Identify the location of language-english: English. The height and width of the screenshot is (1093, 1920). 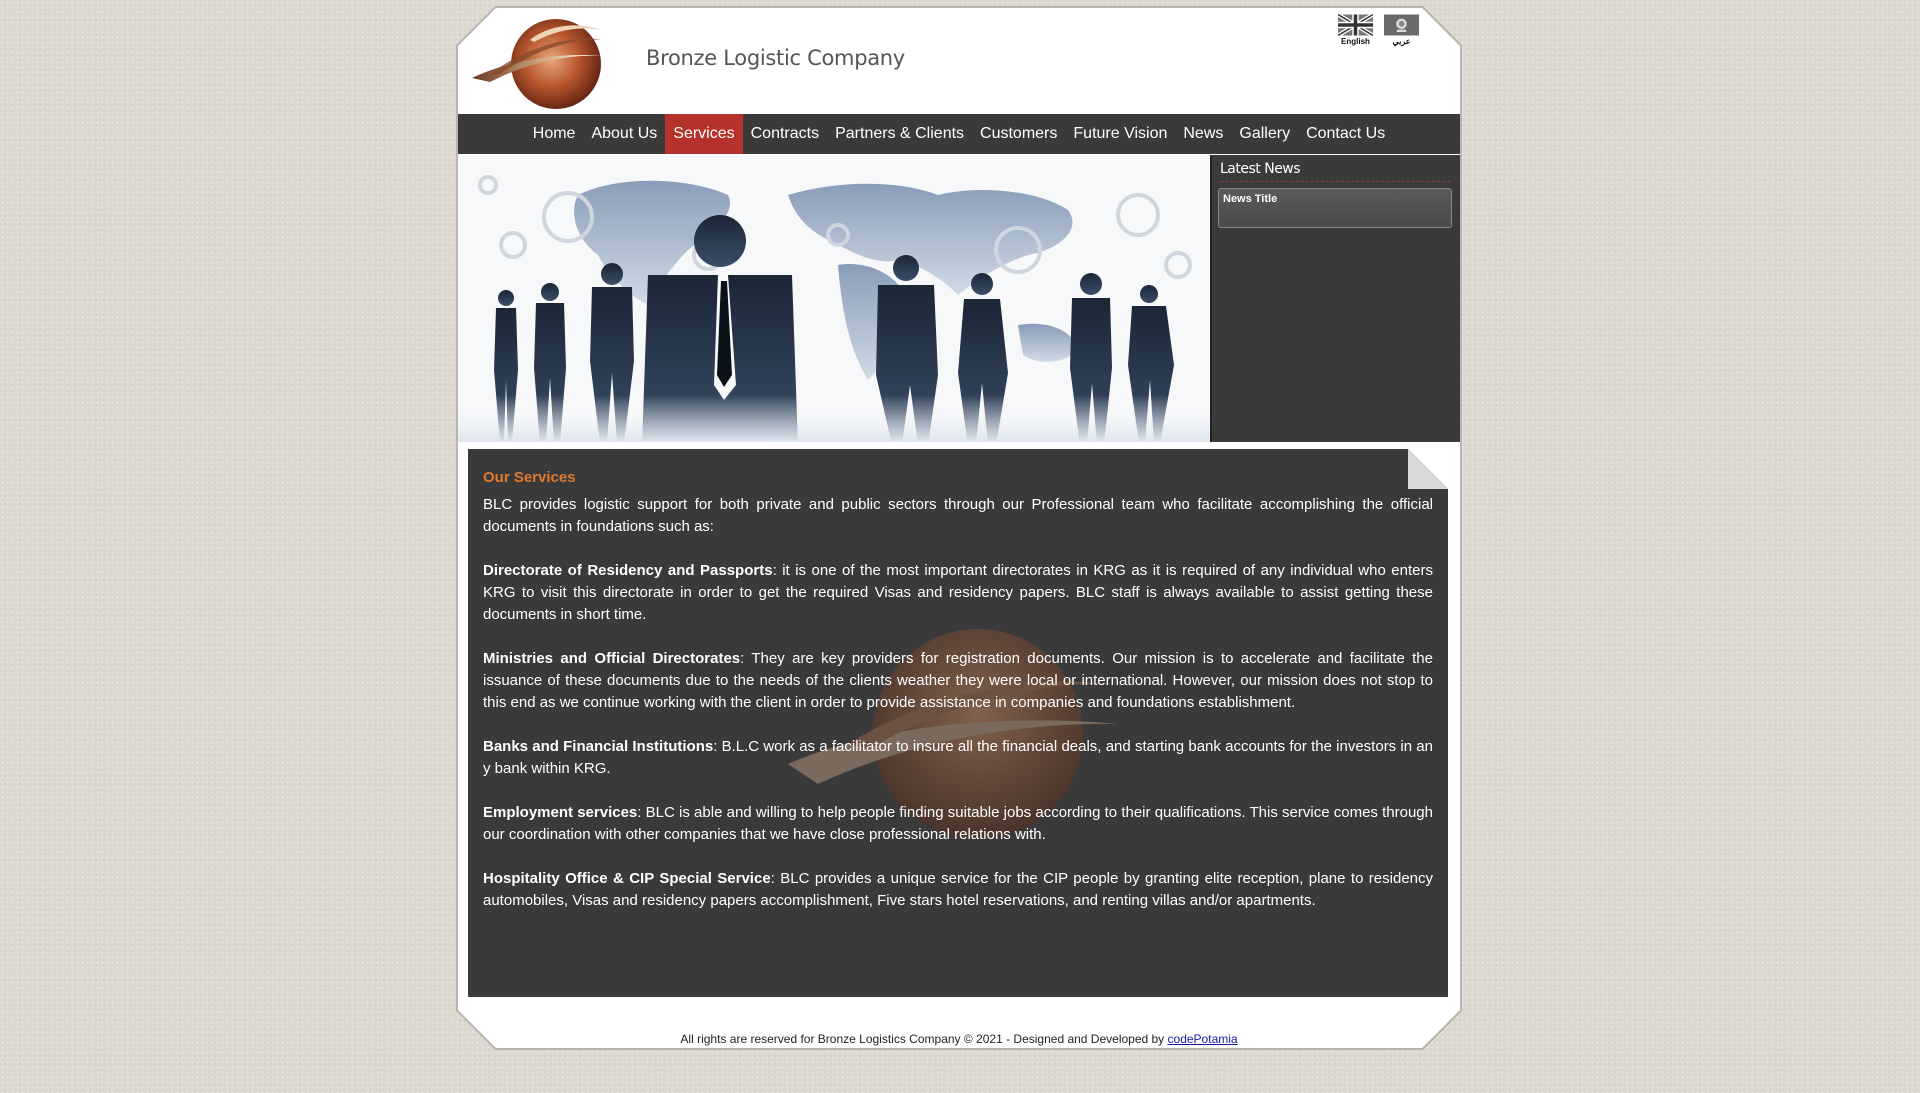
(1355, 30).